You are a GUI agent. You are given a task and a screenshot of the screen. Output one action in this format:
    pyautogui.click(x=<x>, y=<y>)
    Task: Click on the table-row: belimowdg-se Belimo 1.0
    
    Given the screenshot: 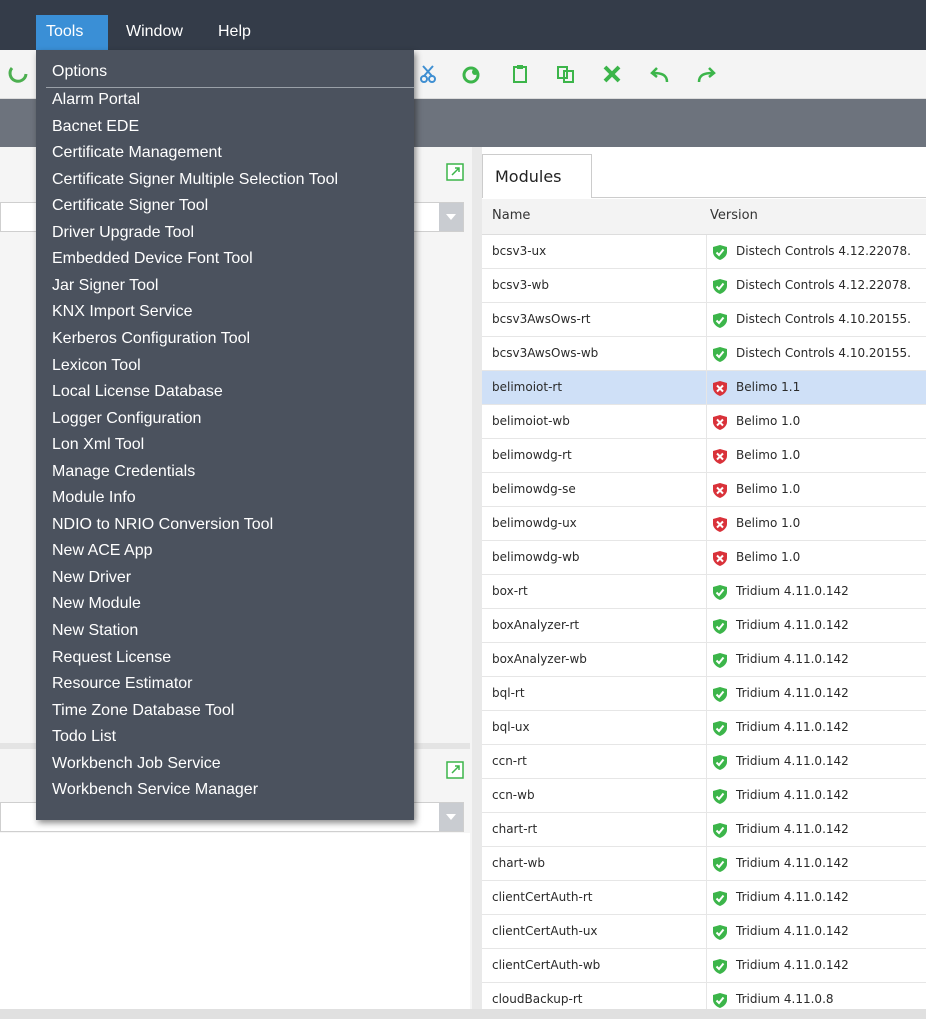 What is the action you would take?
    pyautogui.click(x=704, y=490)
    